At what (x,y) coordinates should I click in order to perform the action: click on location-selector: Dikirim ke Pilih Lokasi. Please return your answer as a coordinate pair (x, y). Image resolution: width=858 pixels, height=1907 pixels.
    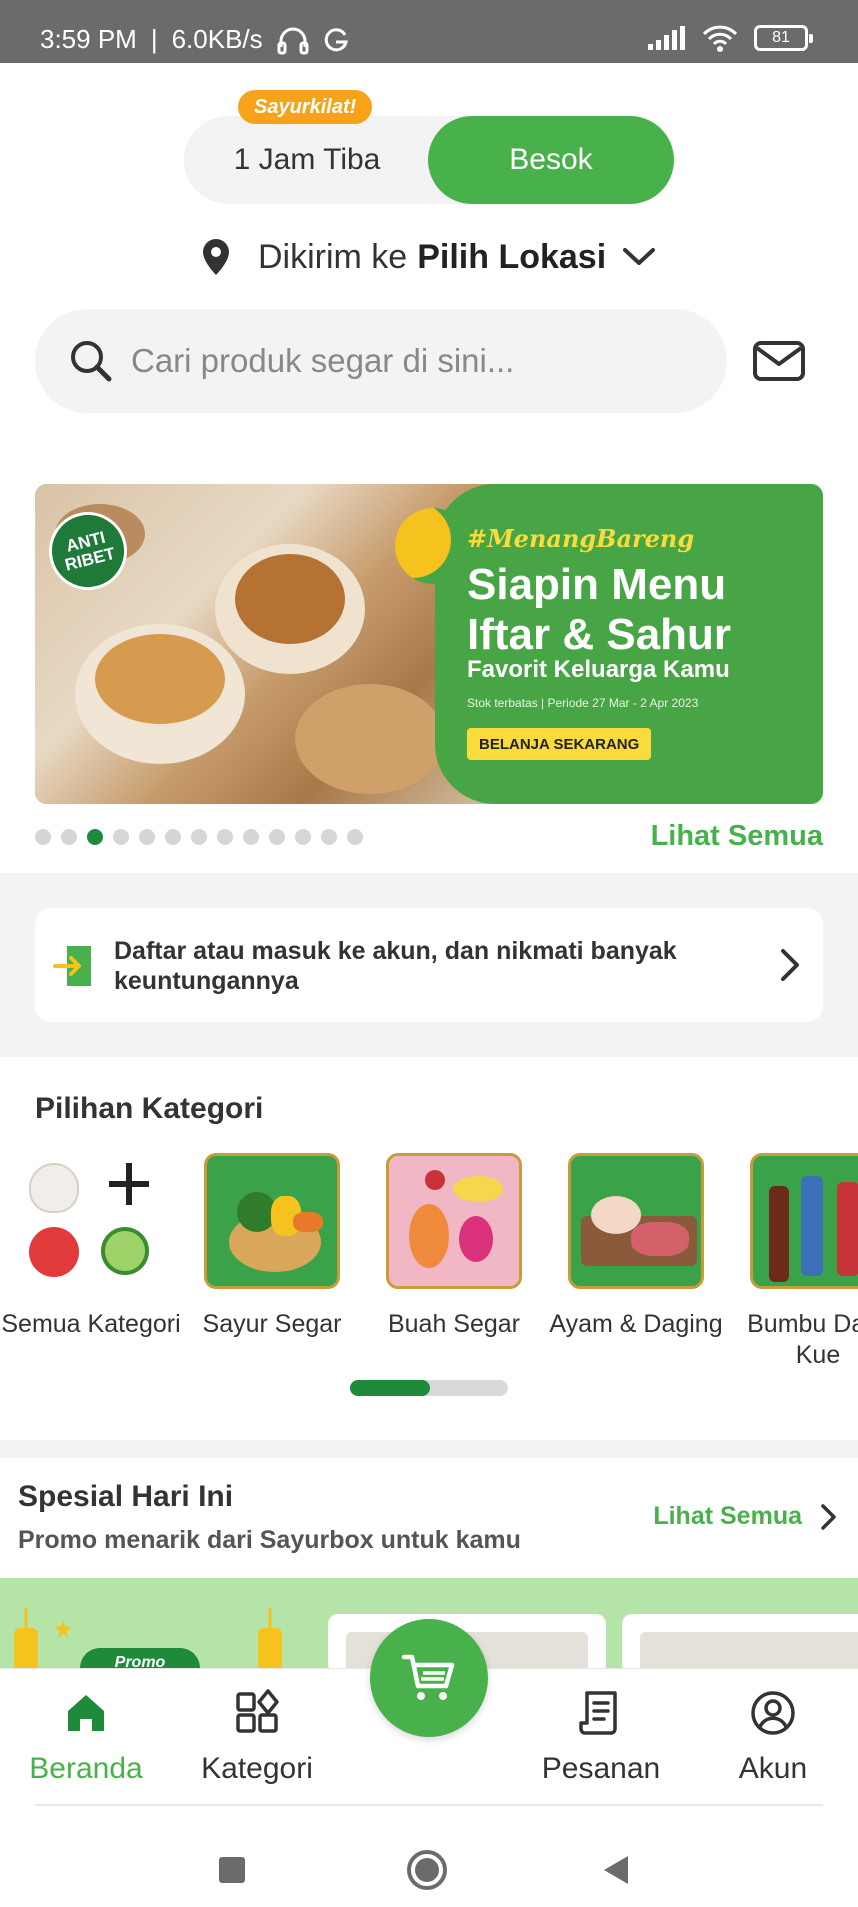
    Looking at the image, I should click on (428, 257).